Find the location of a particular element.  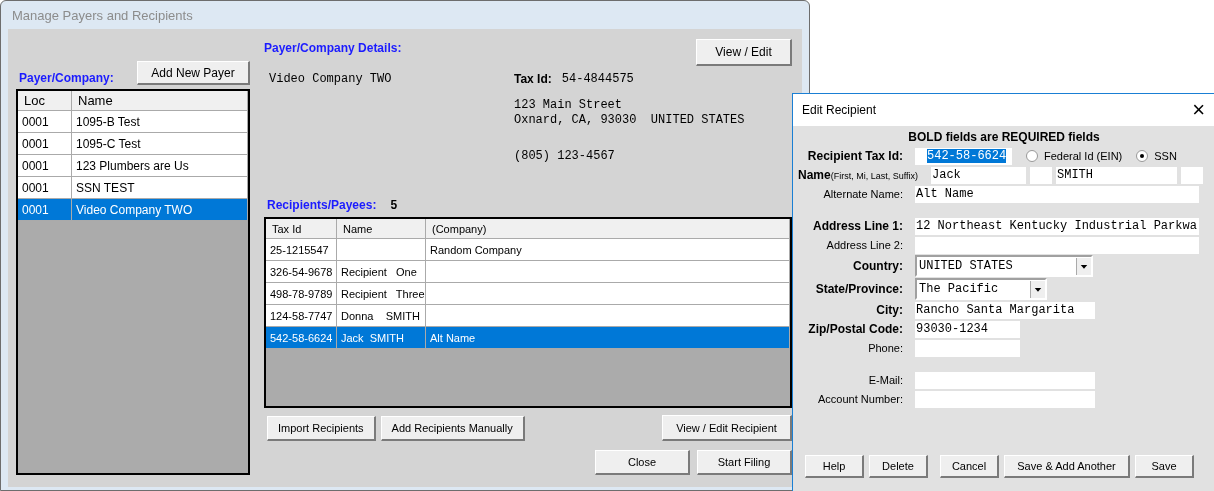

help-button: Help is located at coordinates (834, 466).